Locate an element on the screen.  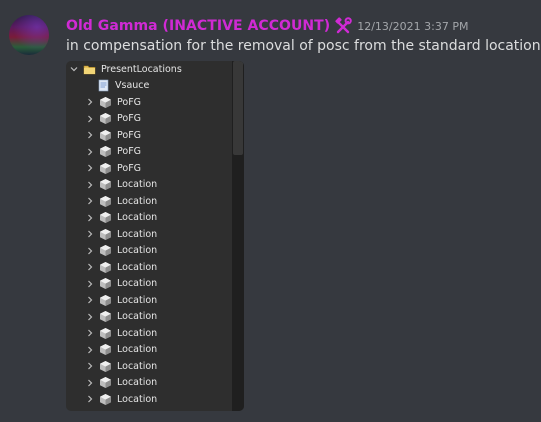
tree-row-script: Vsauce is located at coordinates (121, 86).